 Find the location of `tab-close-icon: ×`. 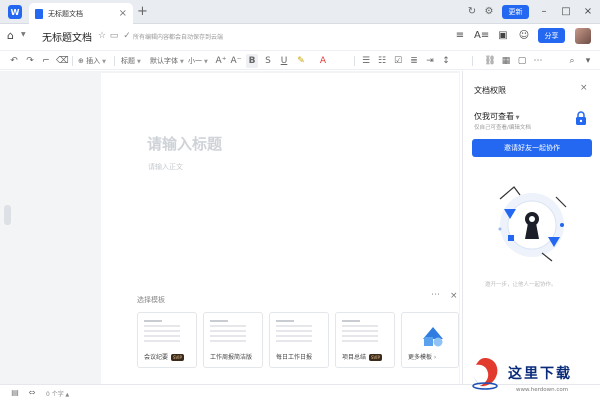

tab-close-icon: × is located at coordinates (123, 13).